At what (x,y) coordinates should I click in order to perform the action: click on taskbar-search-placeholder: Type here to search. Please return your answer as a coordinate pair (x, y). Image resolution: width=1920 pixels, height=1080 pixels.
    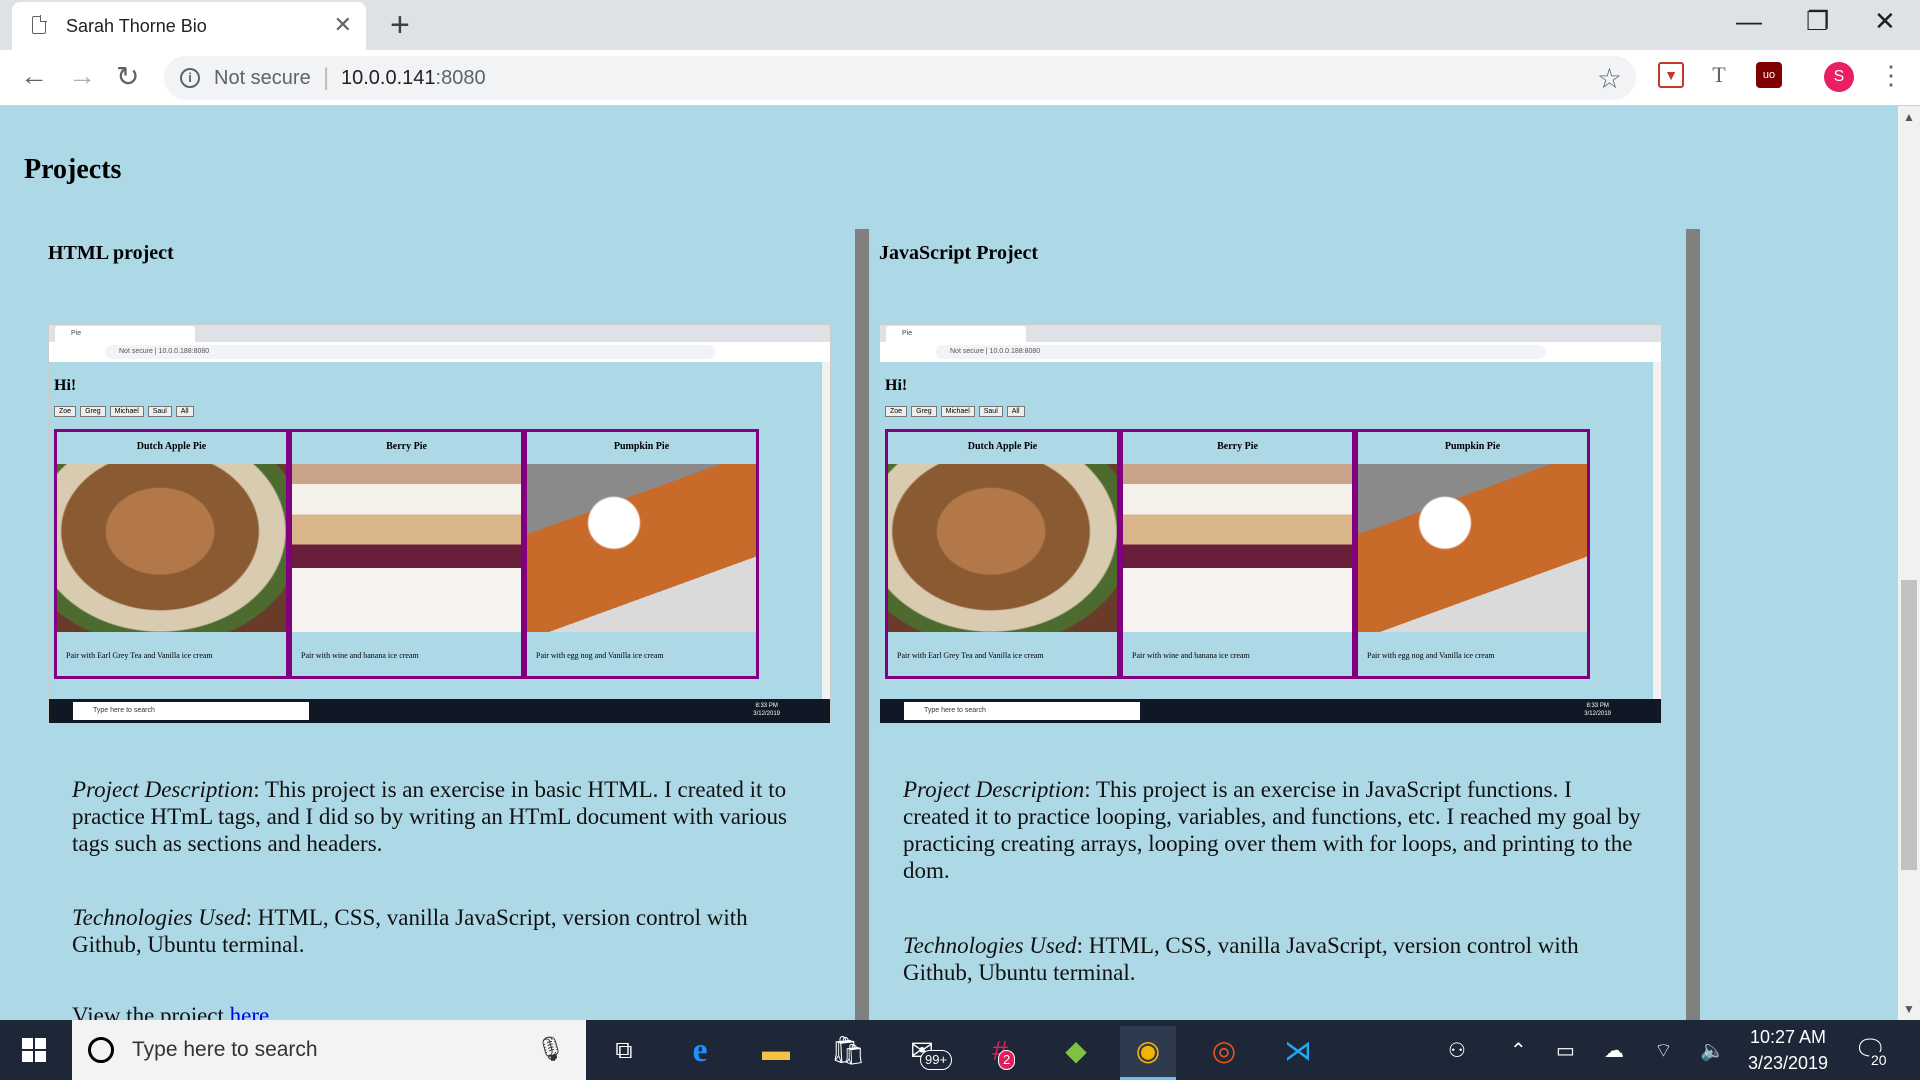
    Looking at the image, I should click on (225, 1049).